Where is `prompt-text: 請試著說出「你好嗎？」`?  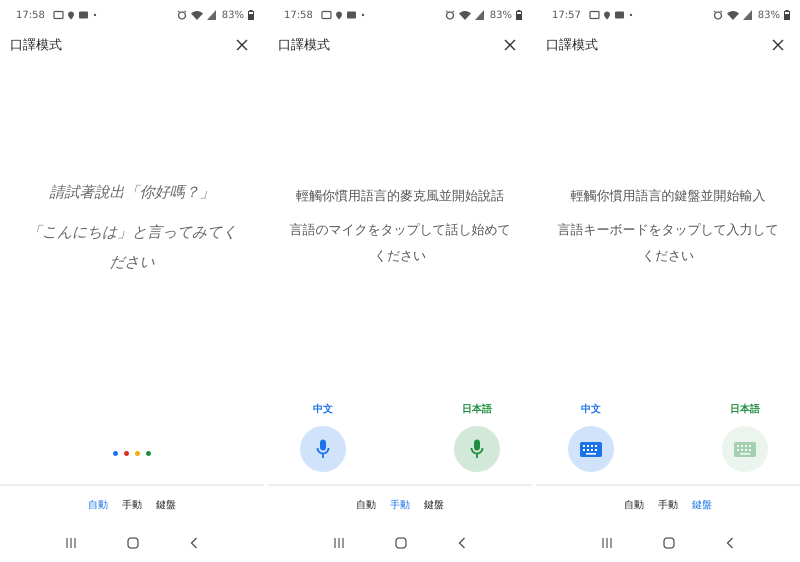 prompt-text: 請試著說出「你好嗎？」 is located at coordinates (132, 192).